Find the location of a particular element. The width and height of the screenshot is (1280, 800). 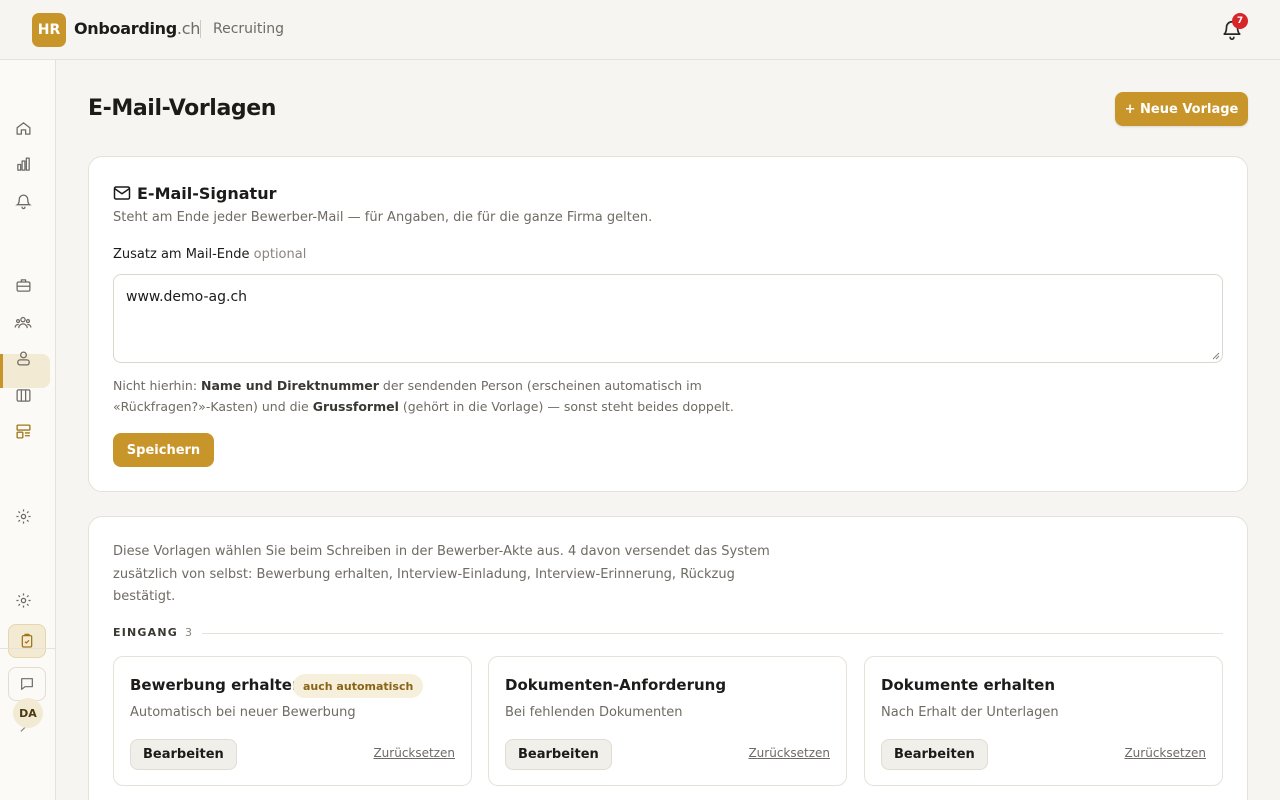

hint-bold-1: Name und Direktnummer is located at coordinates (290, 385).